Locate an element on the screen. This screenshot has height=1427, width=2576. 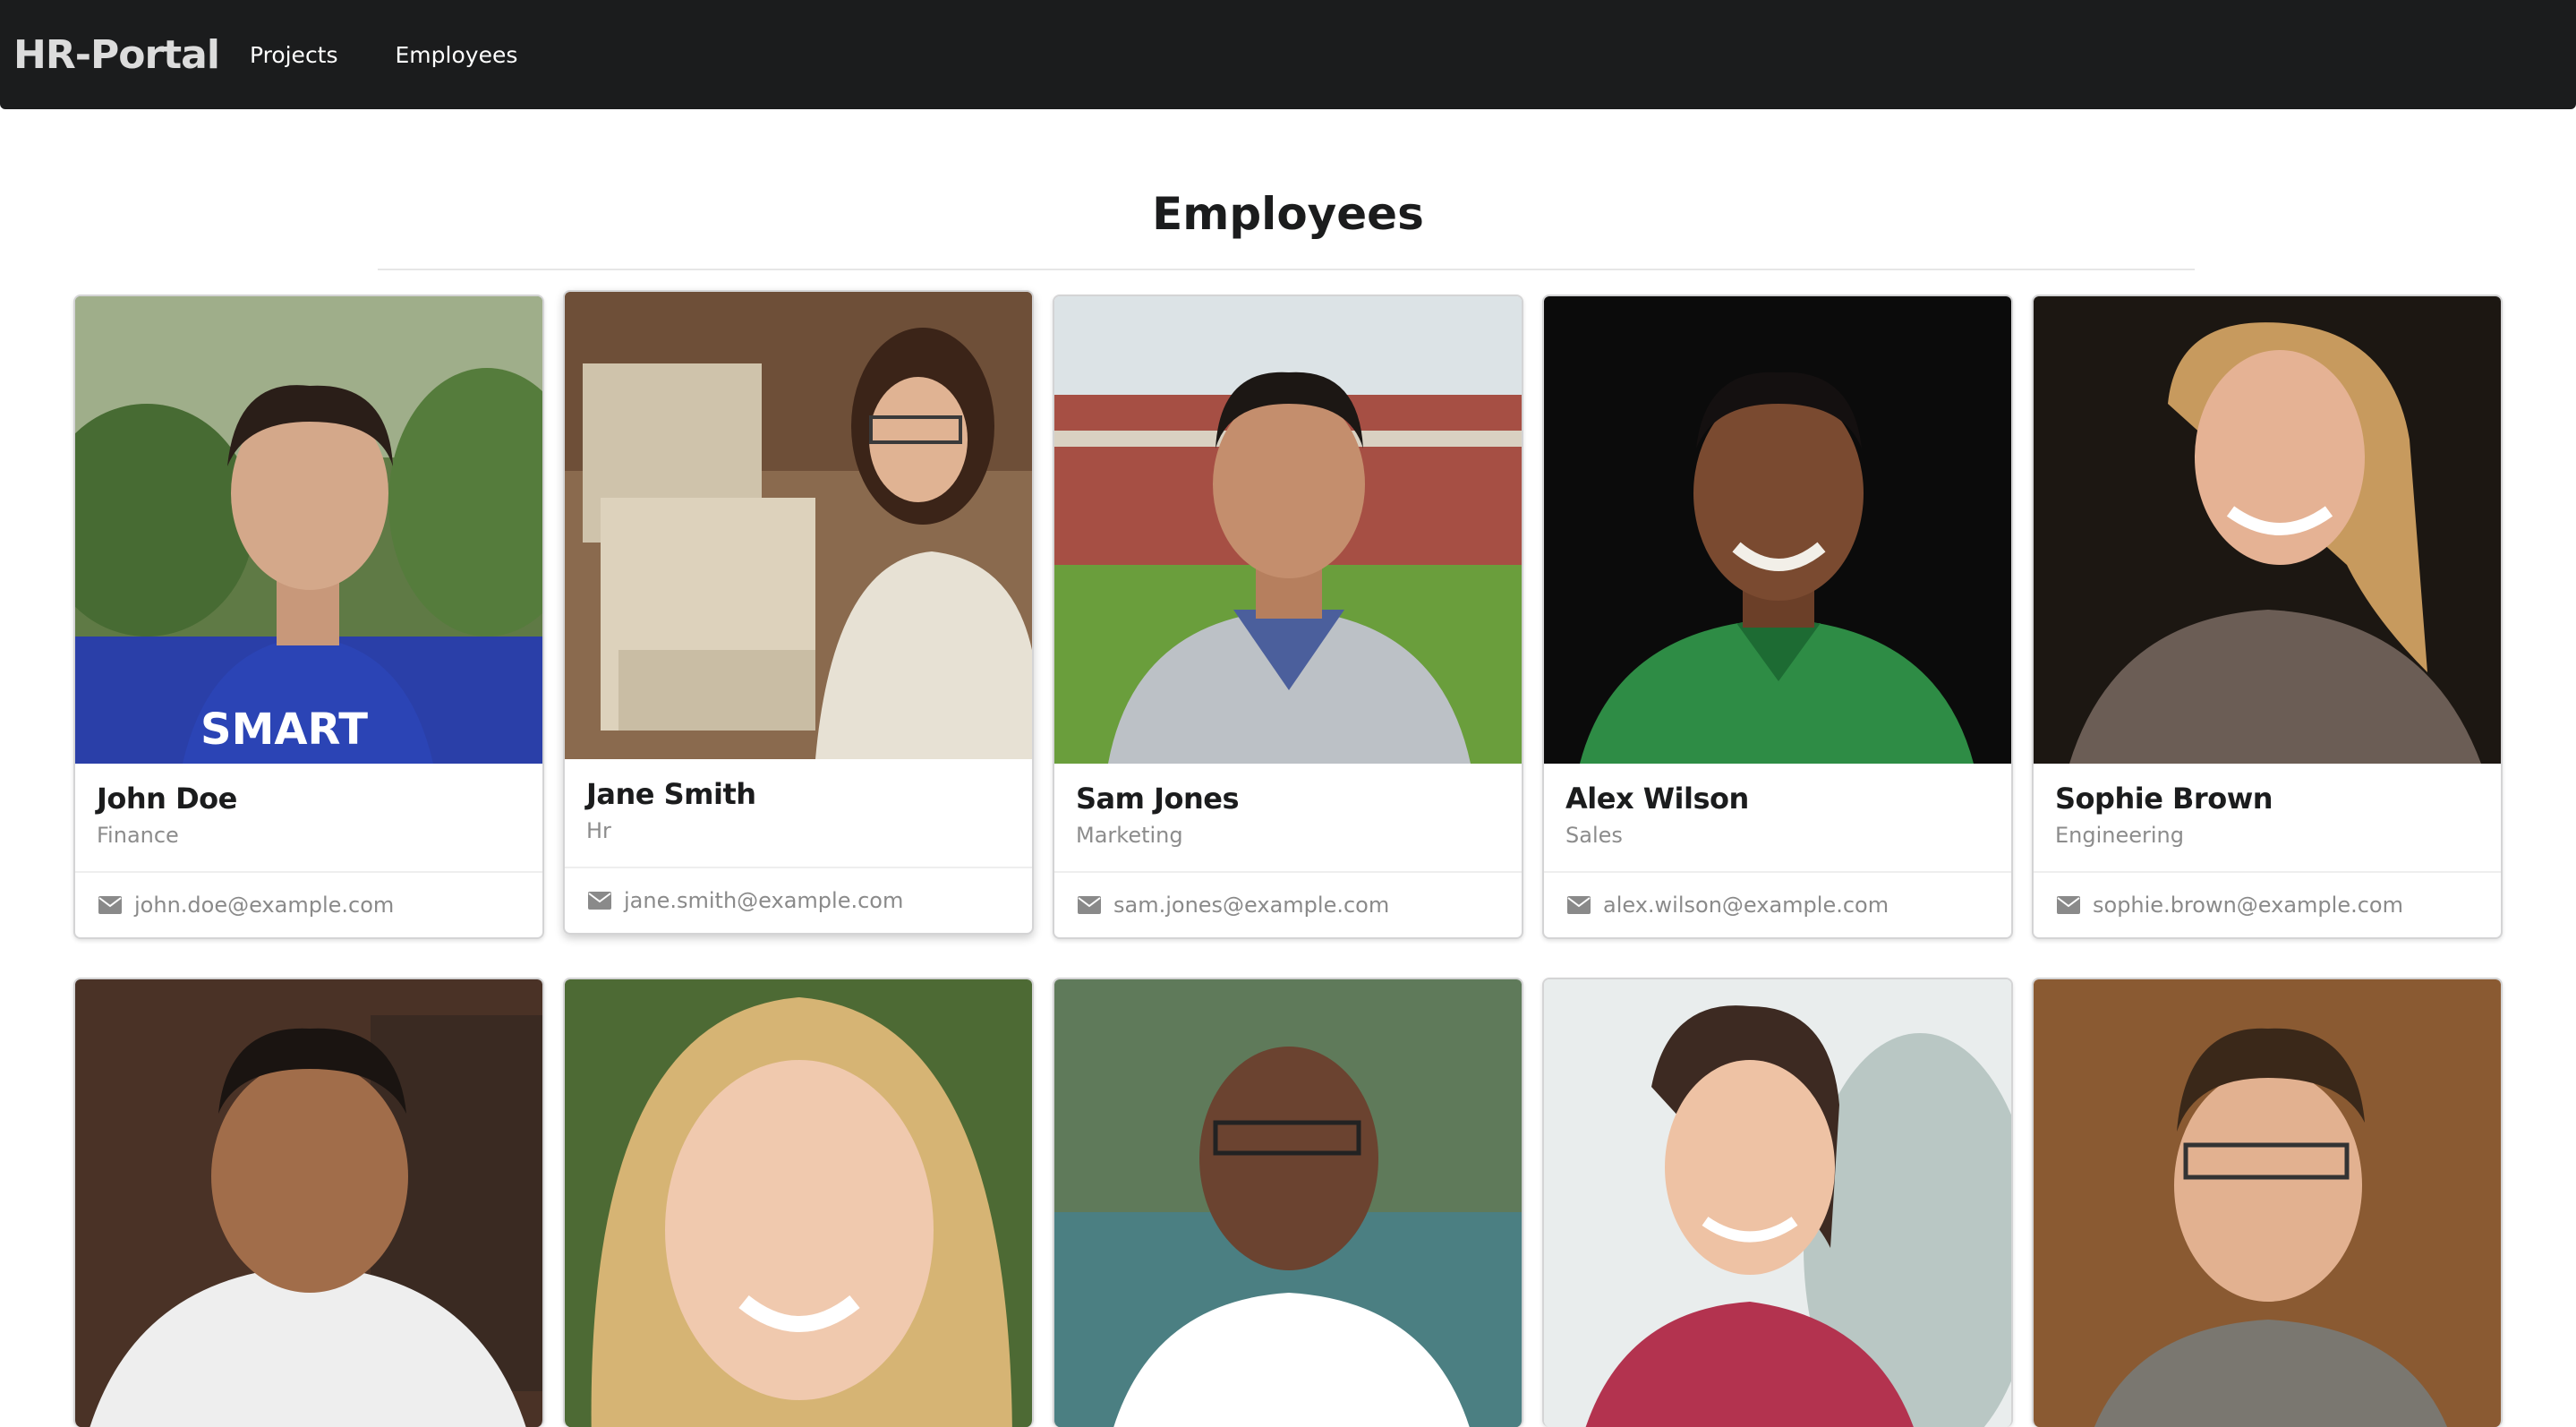
employee-email: jane.smith@example.com is located at coordinates (763, 901).